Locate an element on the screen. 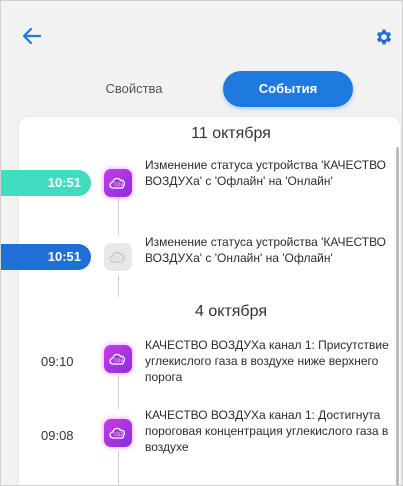  event-time: 09:08 is located at coordinates (57, 435).